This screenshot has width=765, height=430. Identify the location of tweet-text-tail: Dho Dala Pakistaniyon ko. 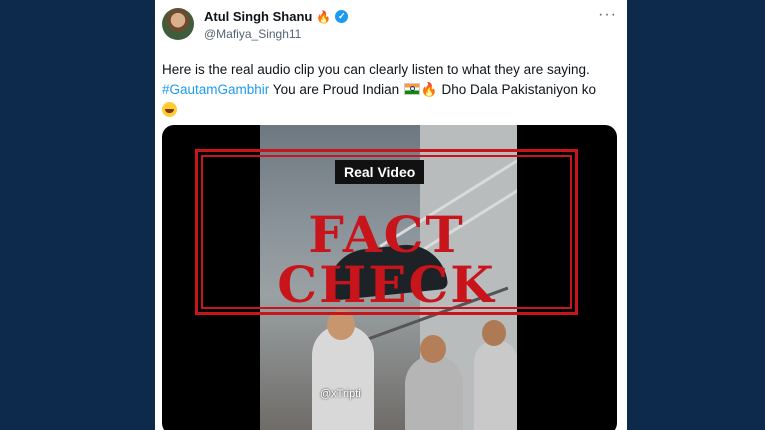
(517, 89).